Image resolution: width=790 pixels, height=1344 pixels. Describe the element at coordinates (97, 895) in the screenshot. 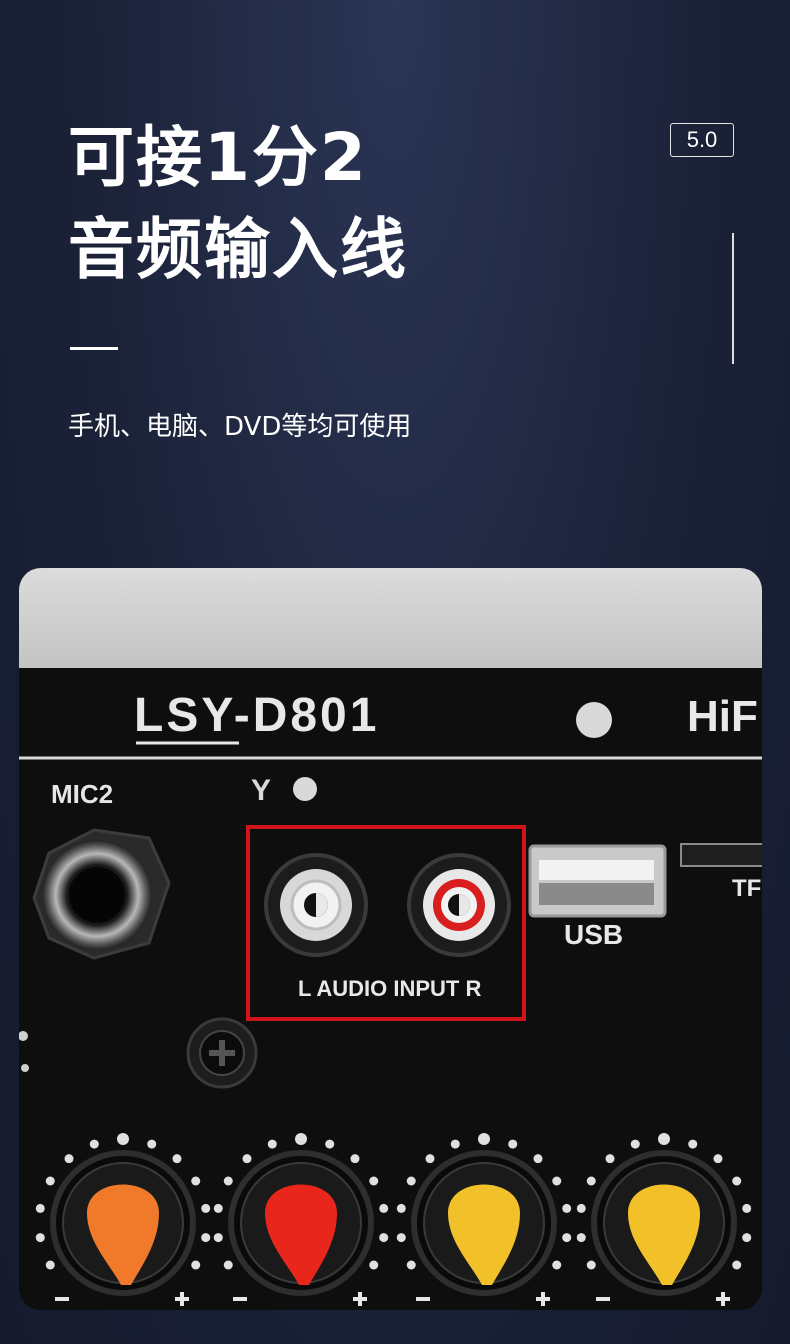

I see `mic-jack-hole` at that location.